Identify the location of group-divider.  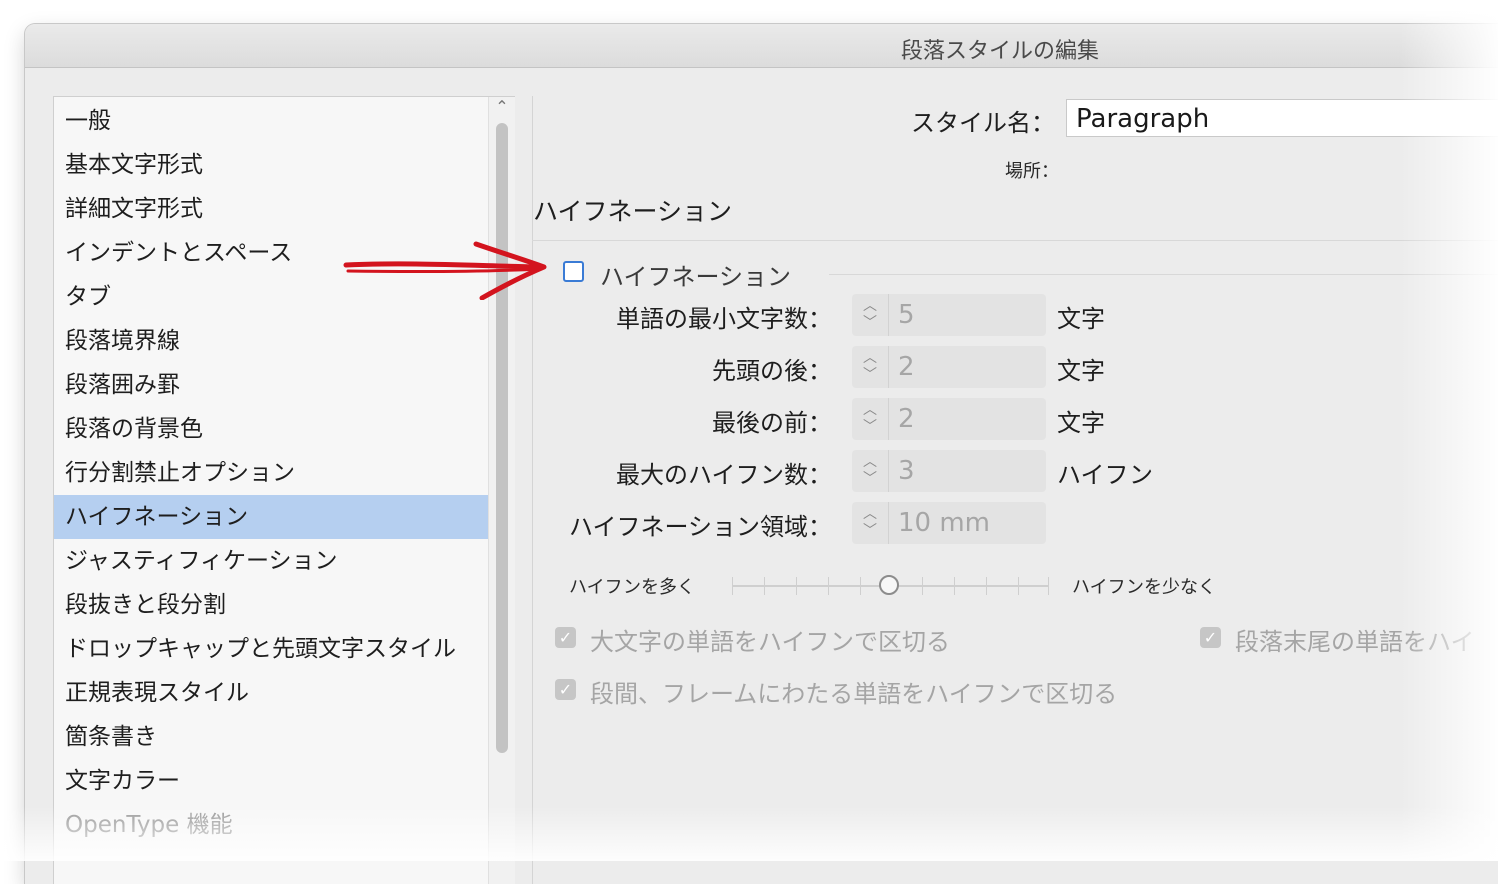
(1163, 274).